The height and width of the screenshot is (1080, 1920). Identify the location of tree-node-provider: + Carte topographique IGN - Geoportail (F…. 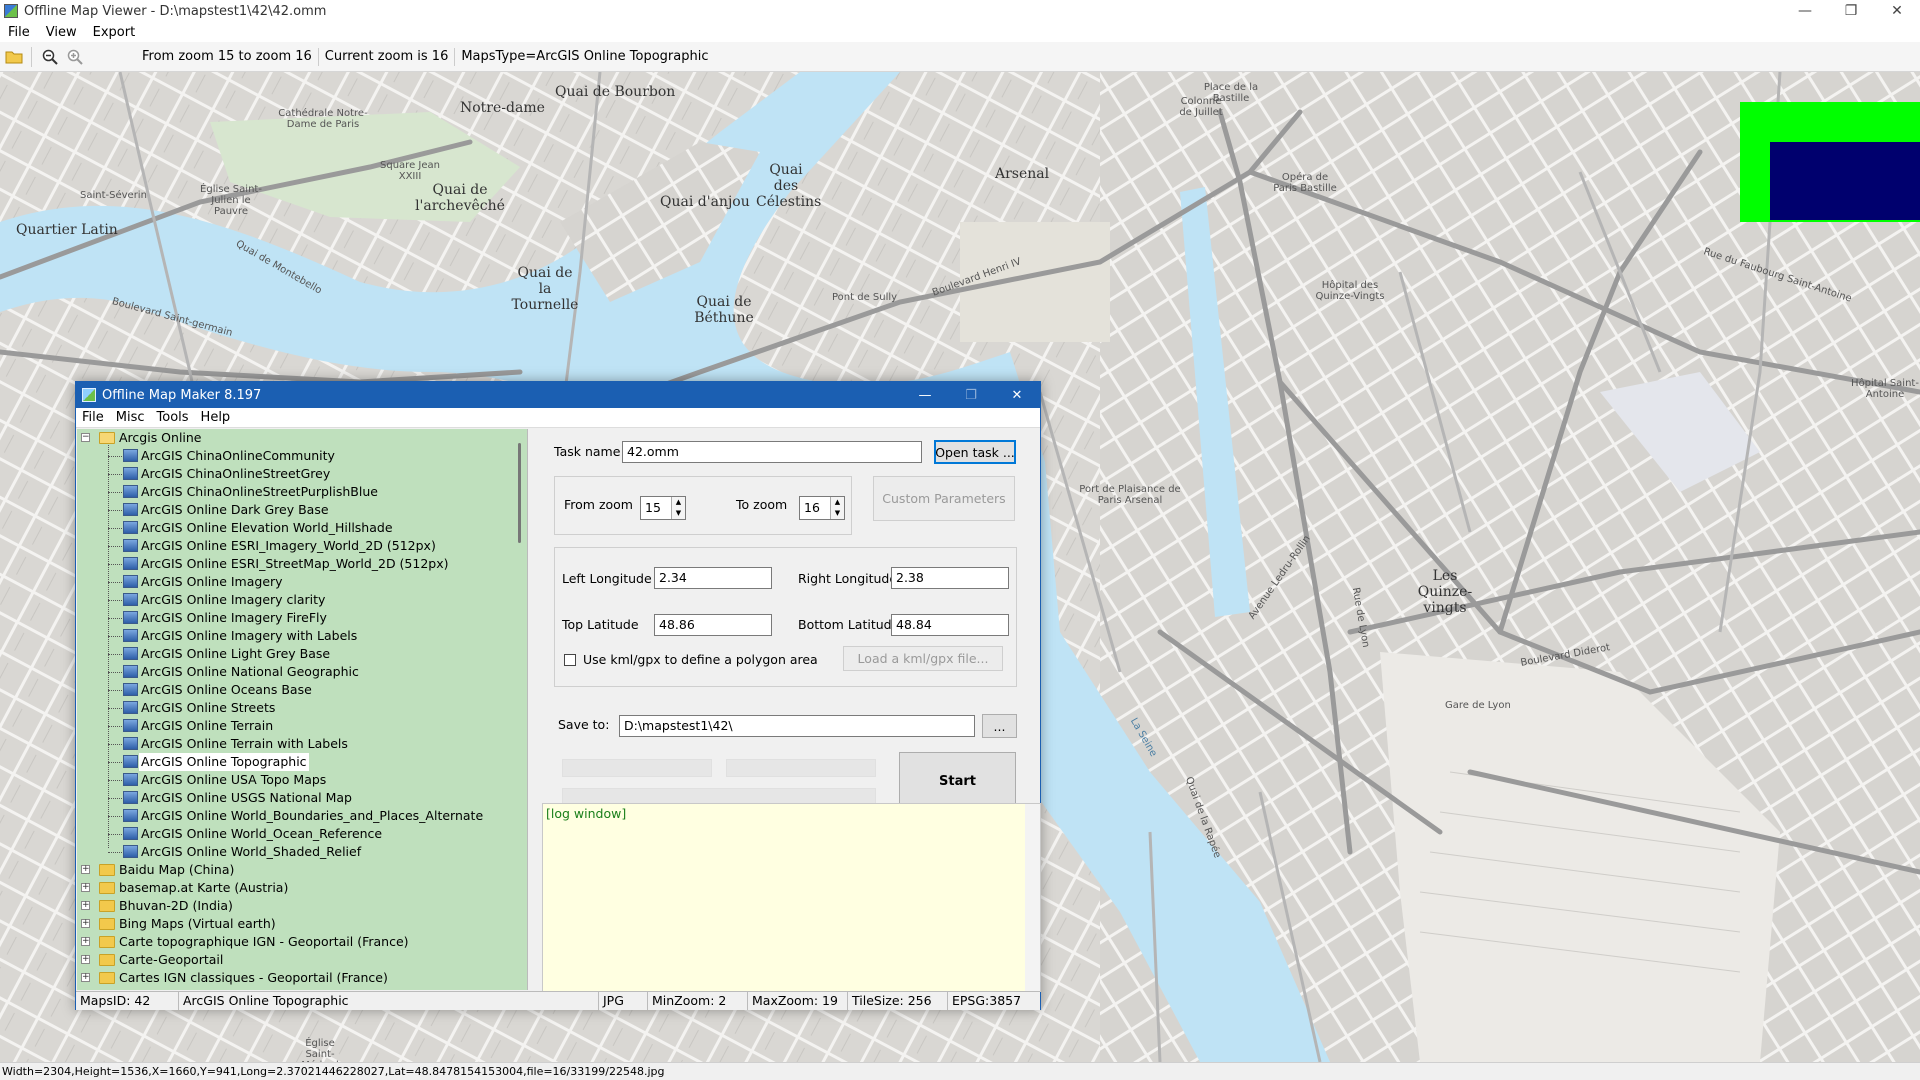
(302, 942).